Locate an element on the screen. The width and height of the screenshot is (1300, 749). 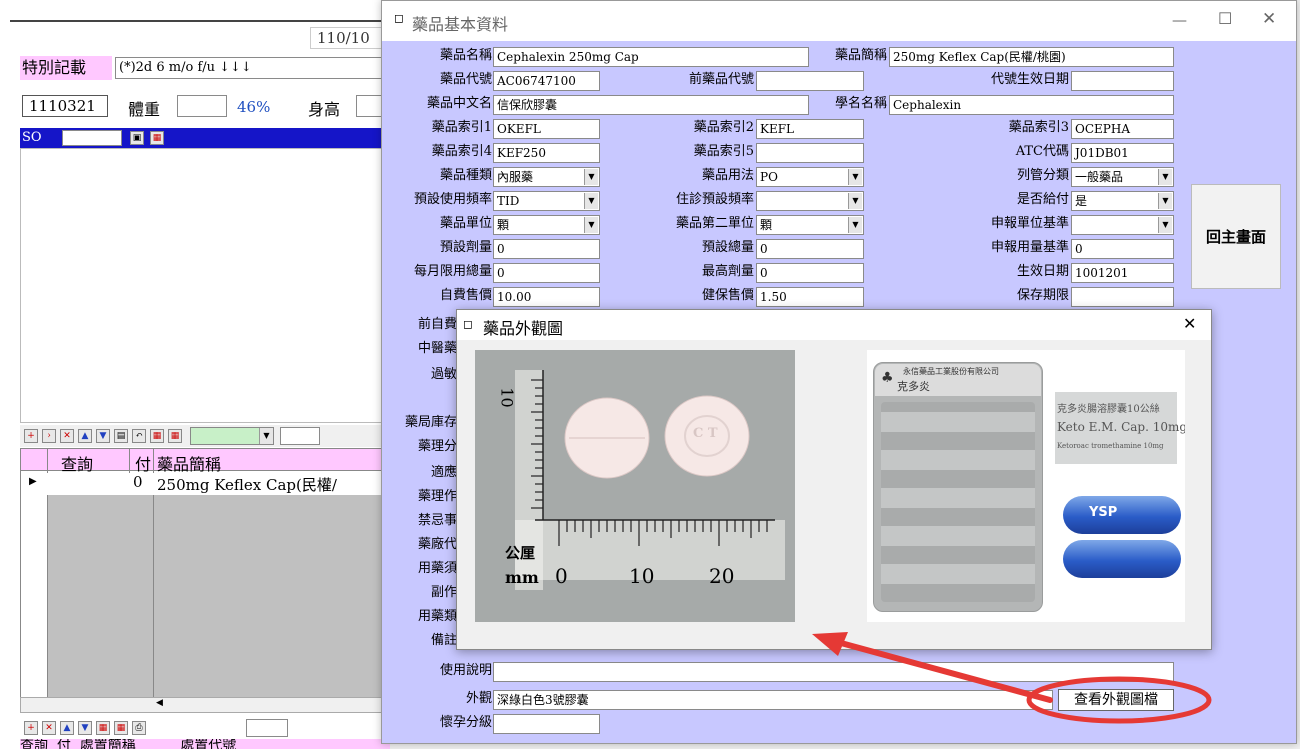
chinese-name-field: 信保欣膠囊 is located at coordinates (651, 105).